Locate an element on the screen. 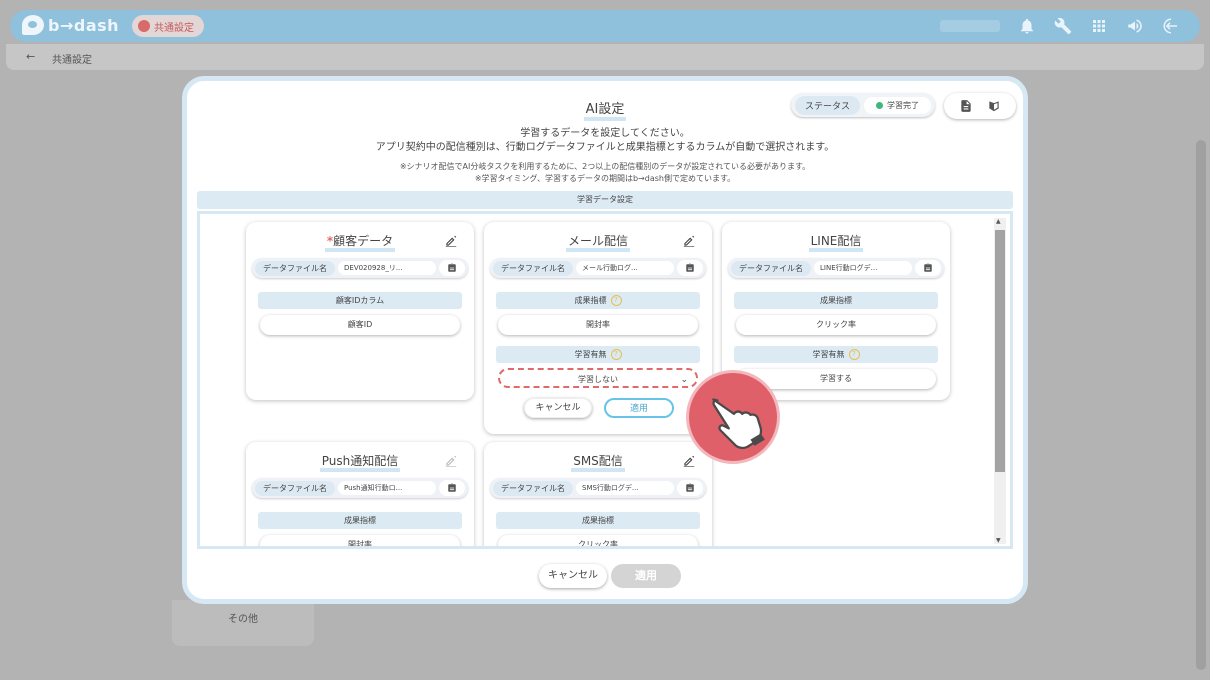 This screenshot has height=680, width=1210. badge-icon is located at coordinates (144, 26).